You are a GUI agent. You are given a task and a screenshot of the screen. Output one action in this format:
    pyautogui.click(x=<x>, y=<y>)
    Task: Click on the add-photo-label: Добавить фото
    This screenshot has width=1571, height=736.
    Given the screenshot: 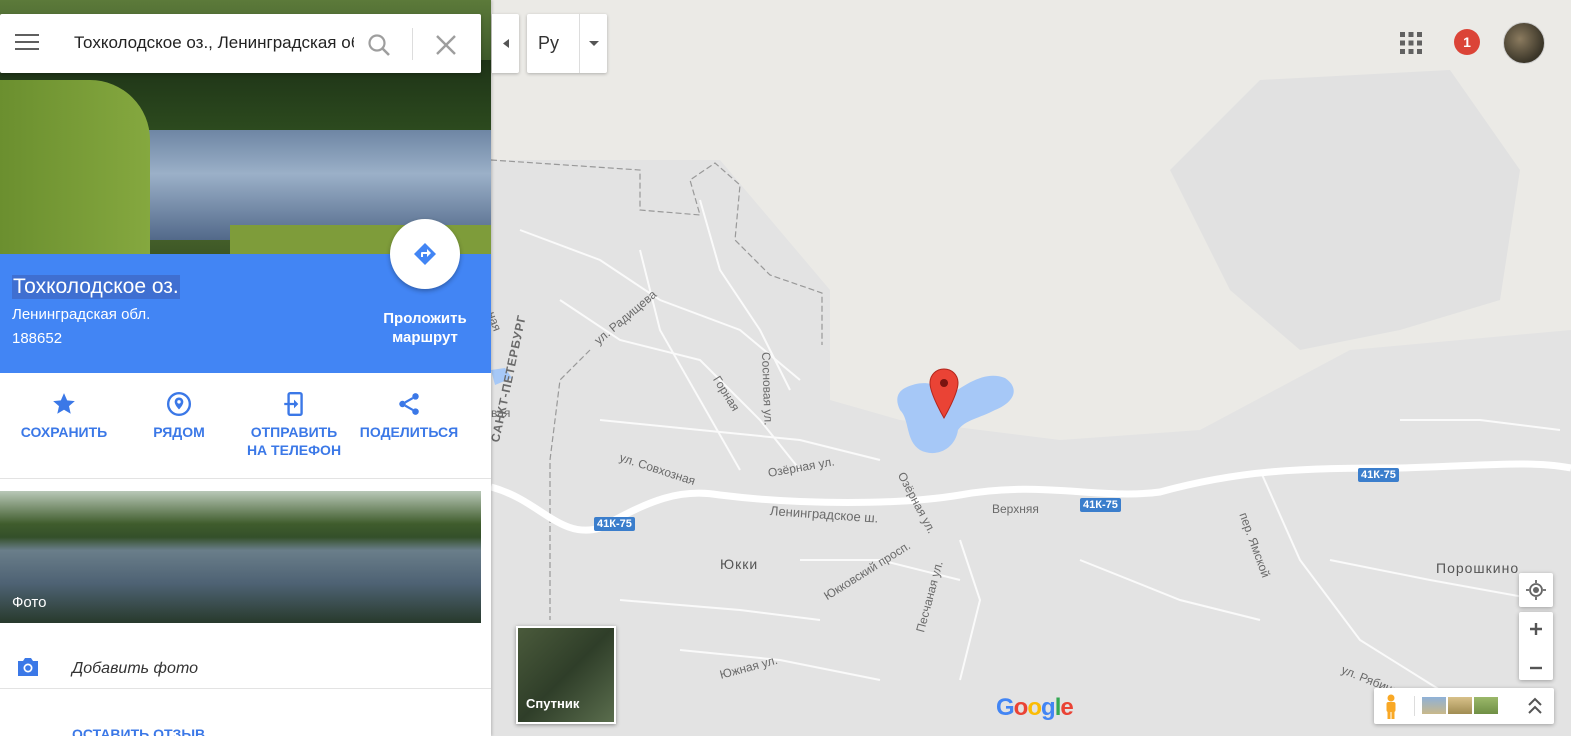 What is the action you would take?
    pyautogui.click(x=135, y=668)
    